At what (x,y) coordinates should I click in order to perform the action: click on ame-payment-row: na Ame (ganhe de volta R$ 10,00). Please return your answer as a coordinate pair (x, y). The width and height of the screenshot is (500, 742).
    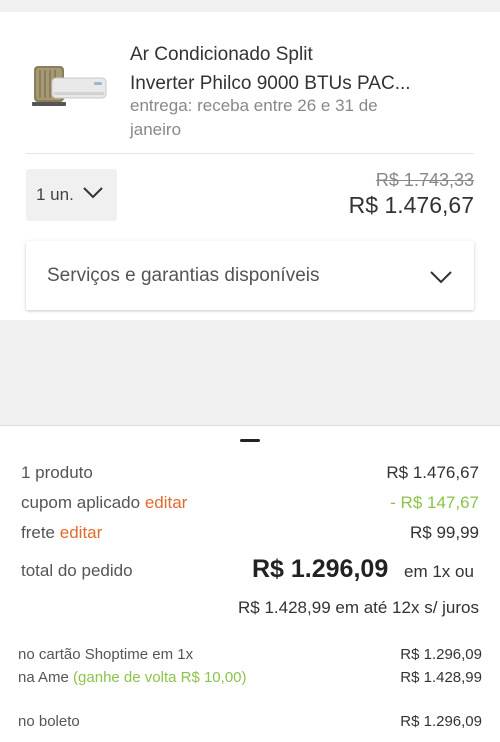
    Looking at the image, I should click on (132, 677).